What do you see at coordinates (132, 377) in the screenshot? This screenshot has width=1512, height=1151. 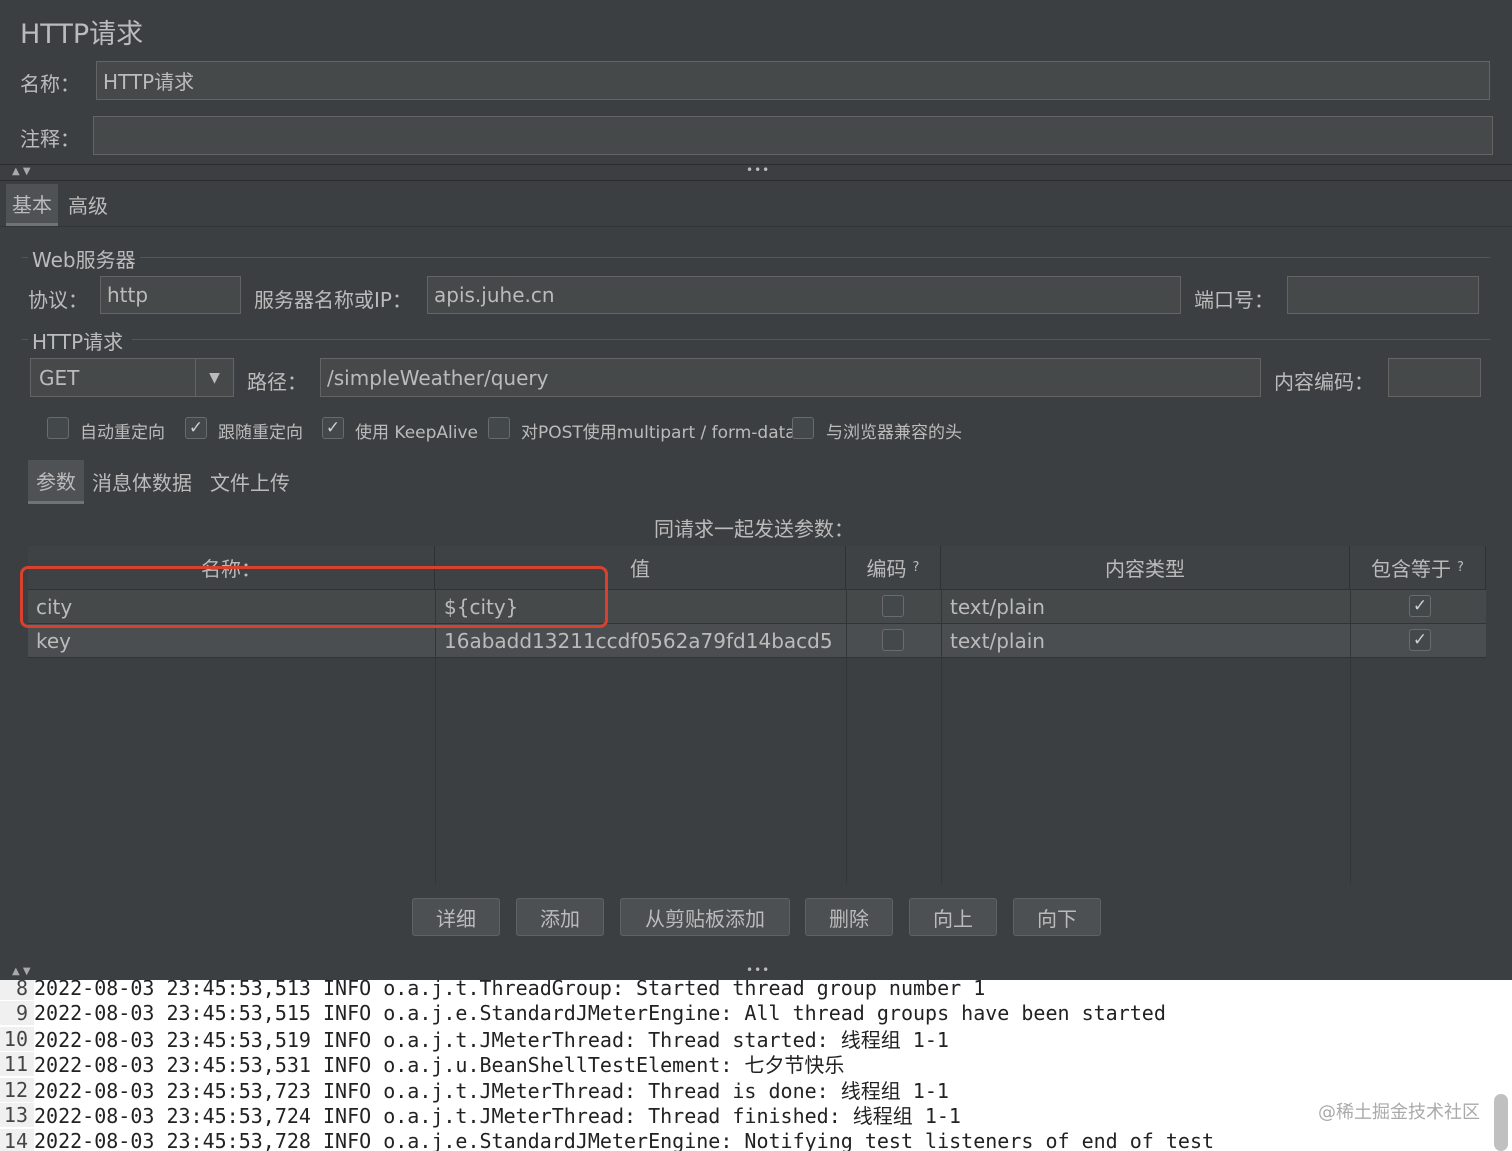 I see `method-select: GET ▼` at bounding box center [132, 377].